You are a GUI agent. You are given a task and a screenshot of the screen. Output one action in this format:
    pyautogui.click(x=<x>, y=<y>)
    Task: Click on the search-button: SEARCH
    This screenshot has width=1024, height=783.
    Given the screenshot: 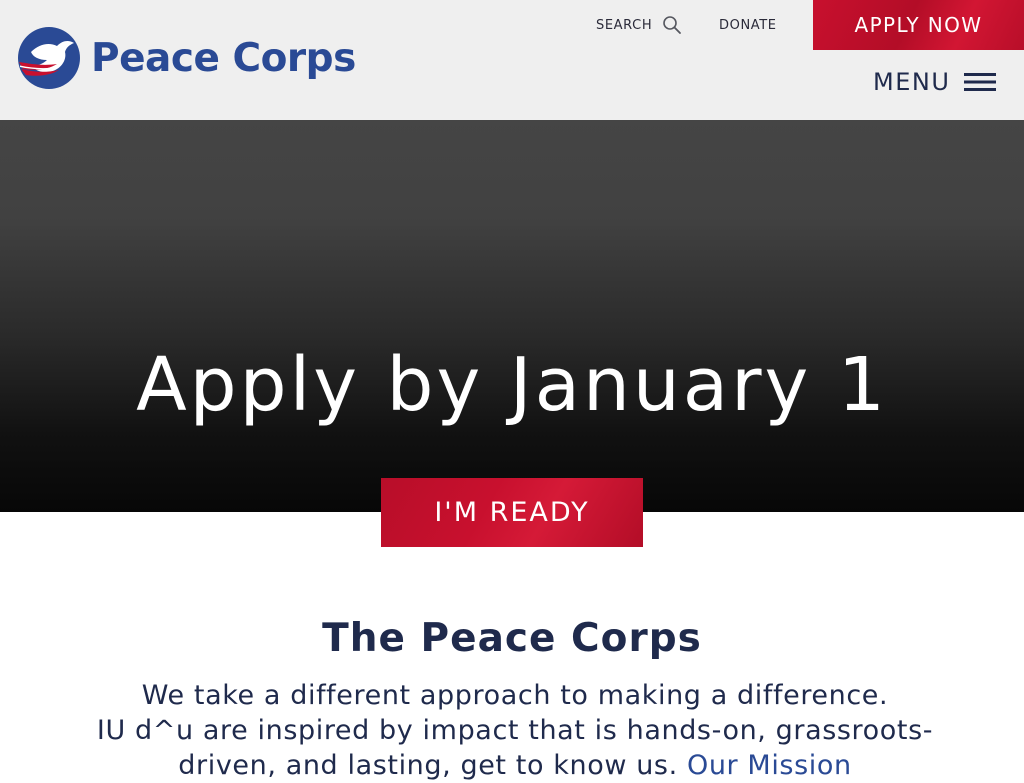 What is the action you would take?
    pyautogui.click(x=639, y=25)
    